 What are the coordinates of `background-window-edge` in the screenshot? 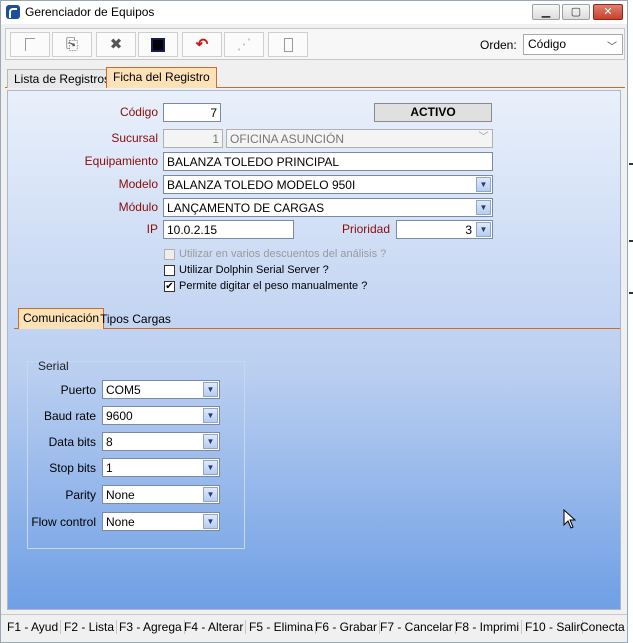 It's located at (630, 321).